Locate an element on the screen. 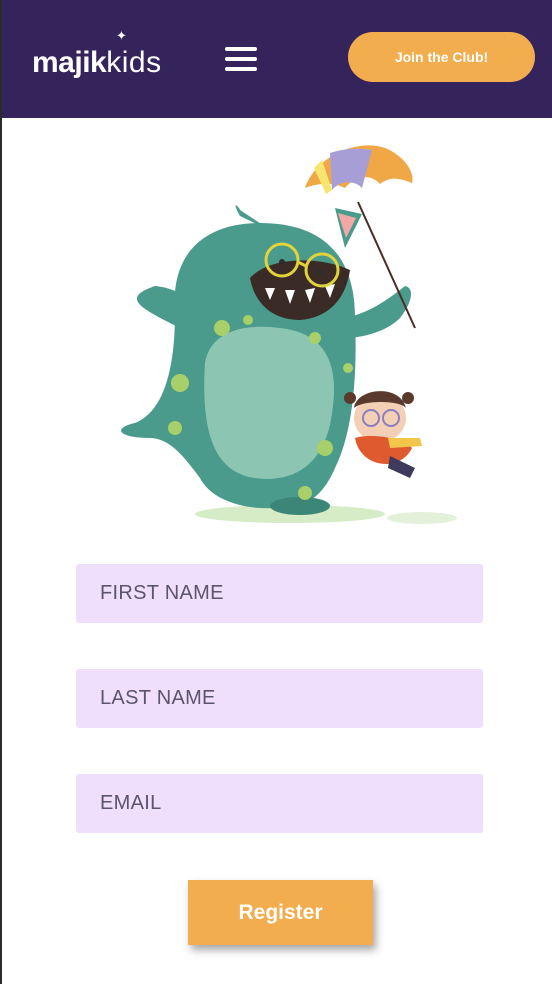  menu-icon is located at coordinates (241, 59).